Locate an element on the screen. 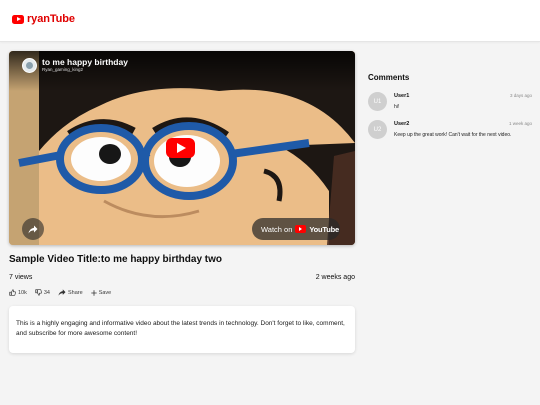 This screenshot has height=405, width=540. comment-timestamp: 3 days ago is located at coordinates (520, 95).